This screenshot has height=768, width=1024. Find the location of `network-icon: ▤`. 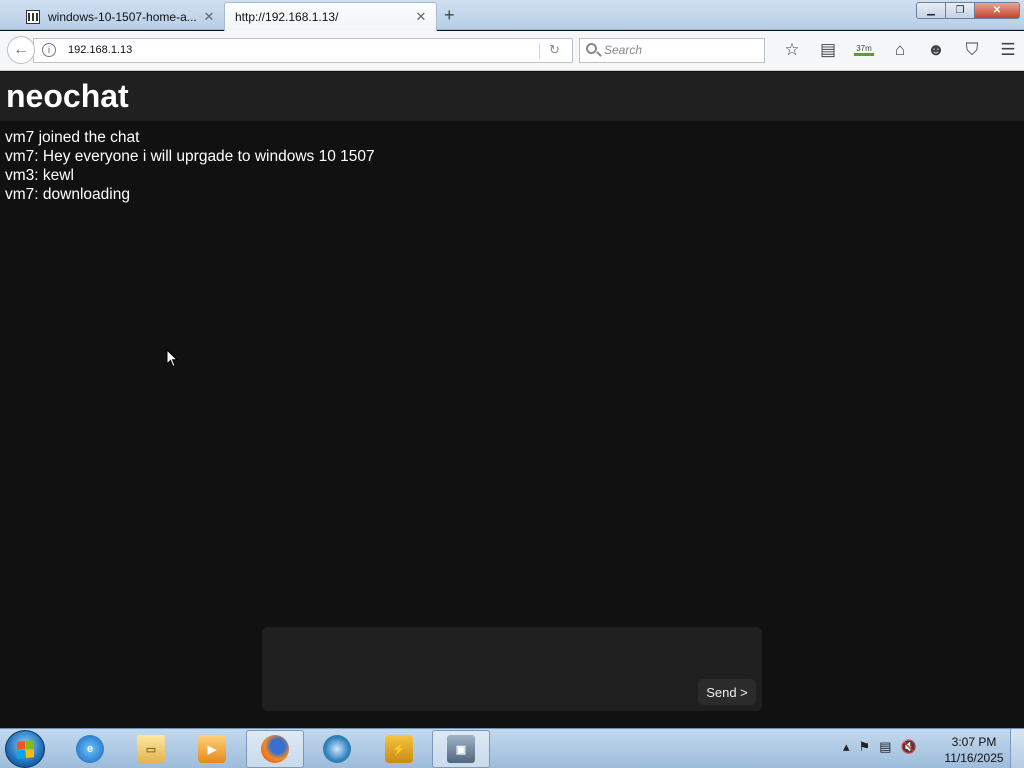

network-icon: ▤ is located at coordinates (885, 747).